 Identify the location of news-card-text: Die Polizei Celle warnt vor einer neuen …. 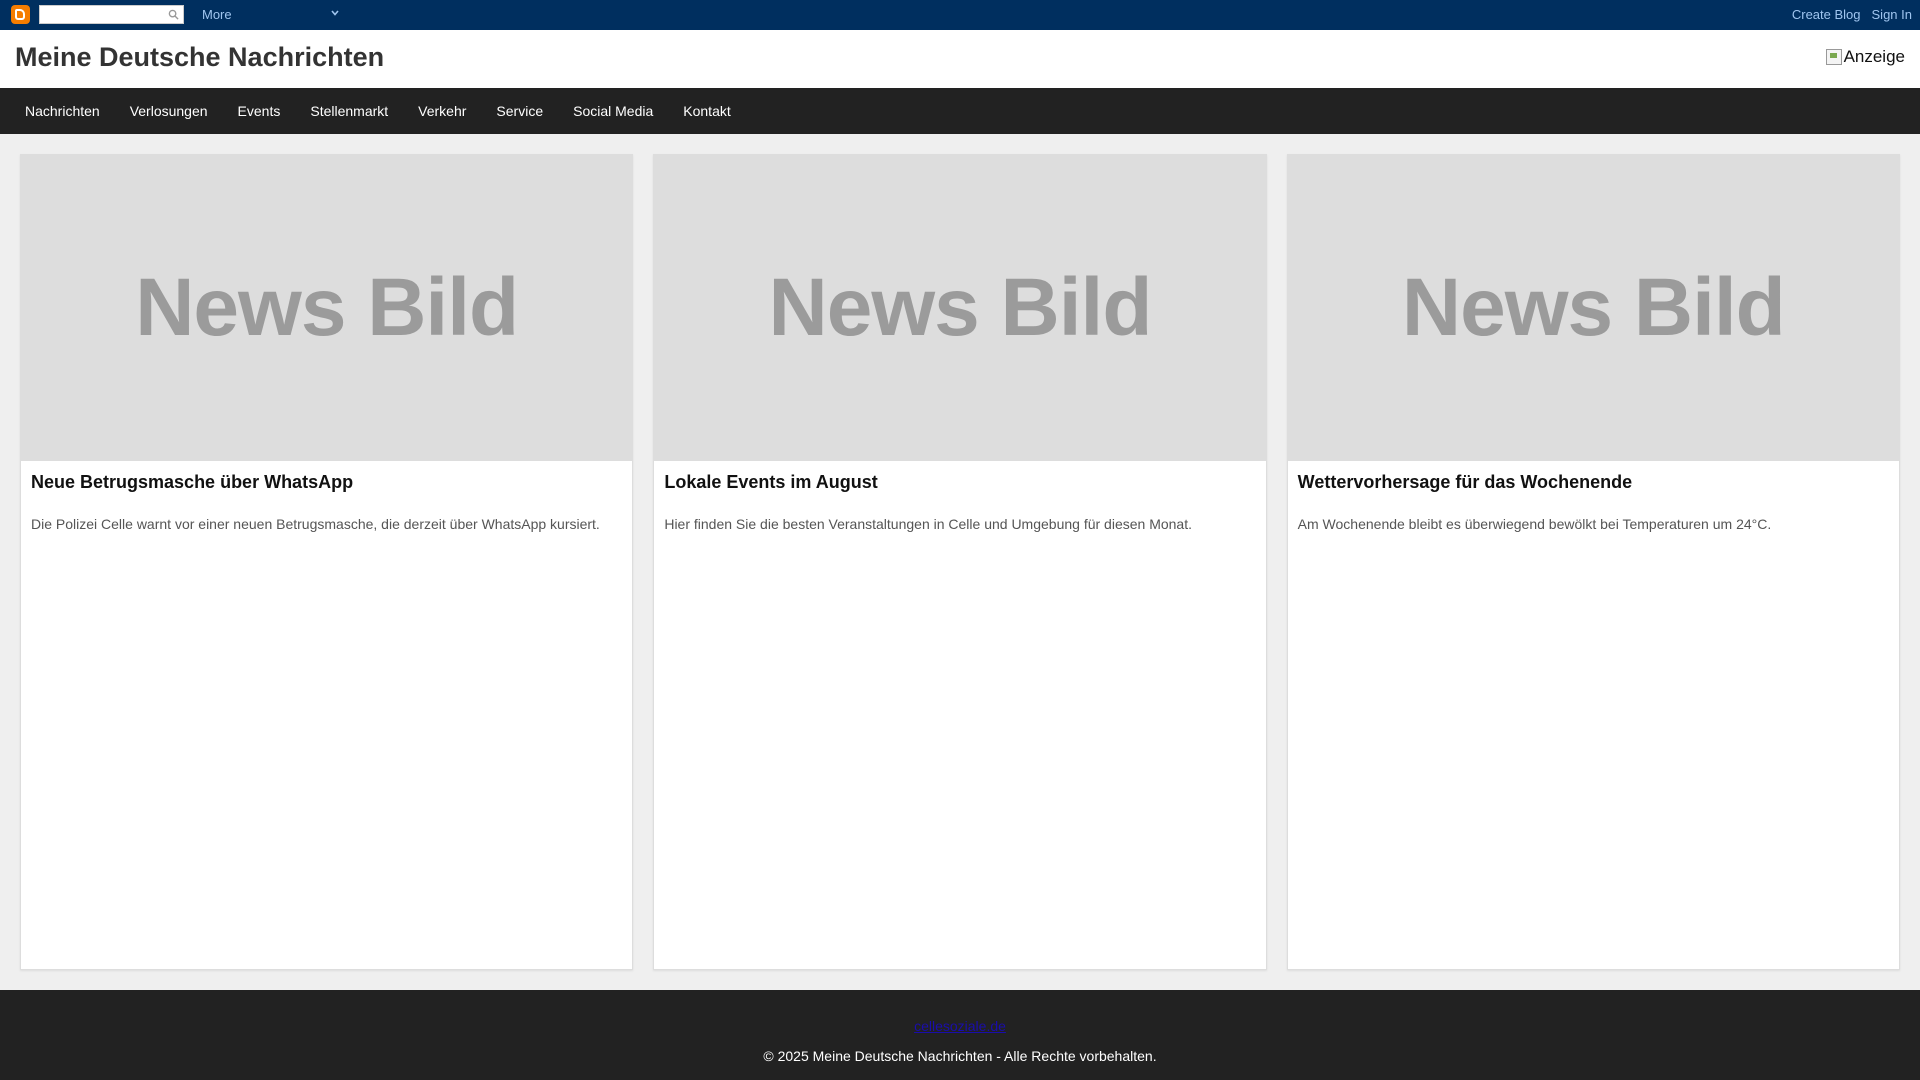
(315, 524).